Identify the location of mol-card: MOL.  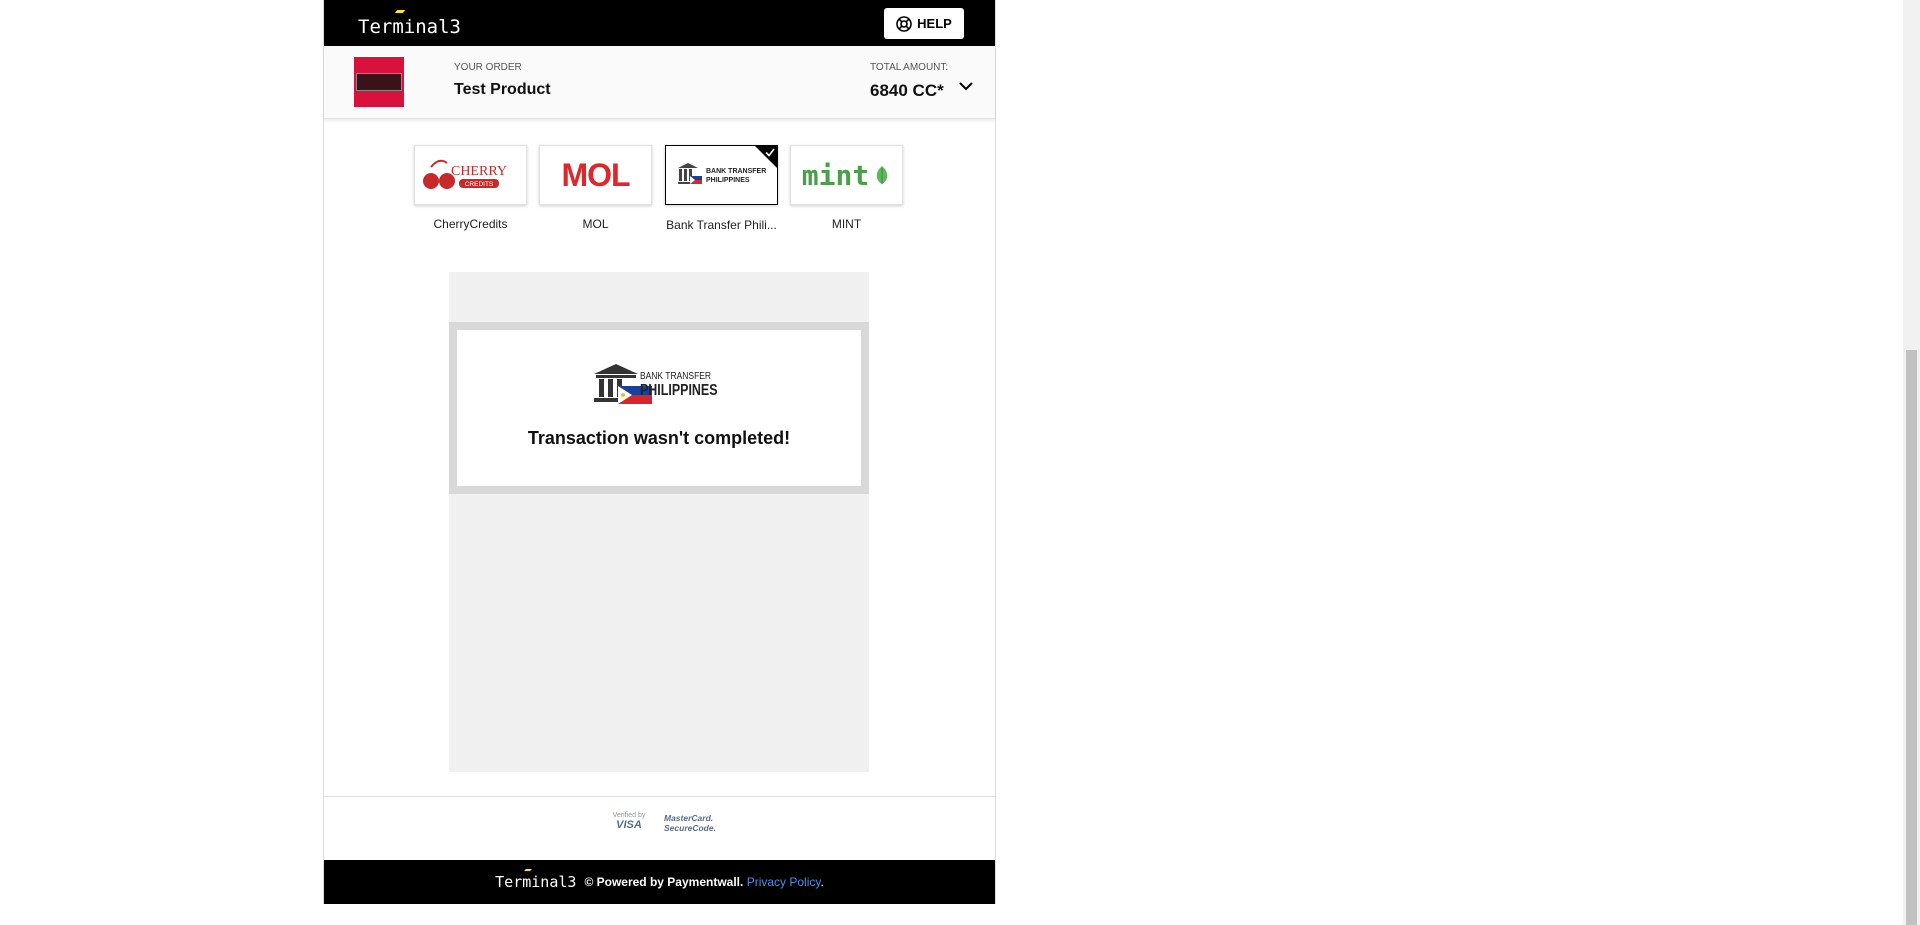
(595, 175).